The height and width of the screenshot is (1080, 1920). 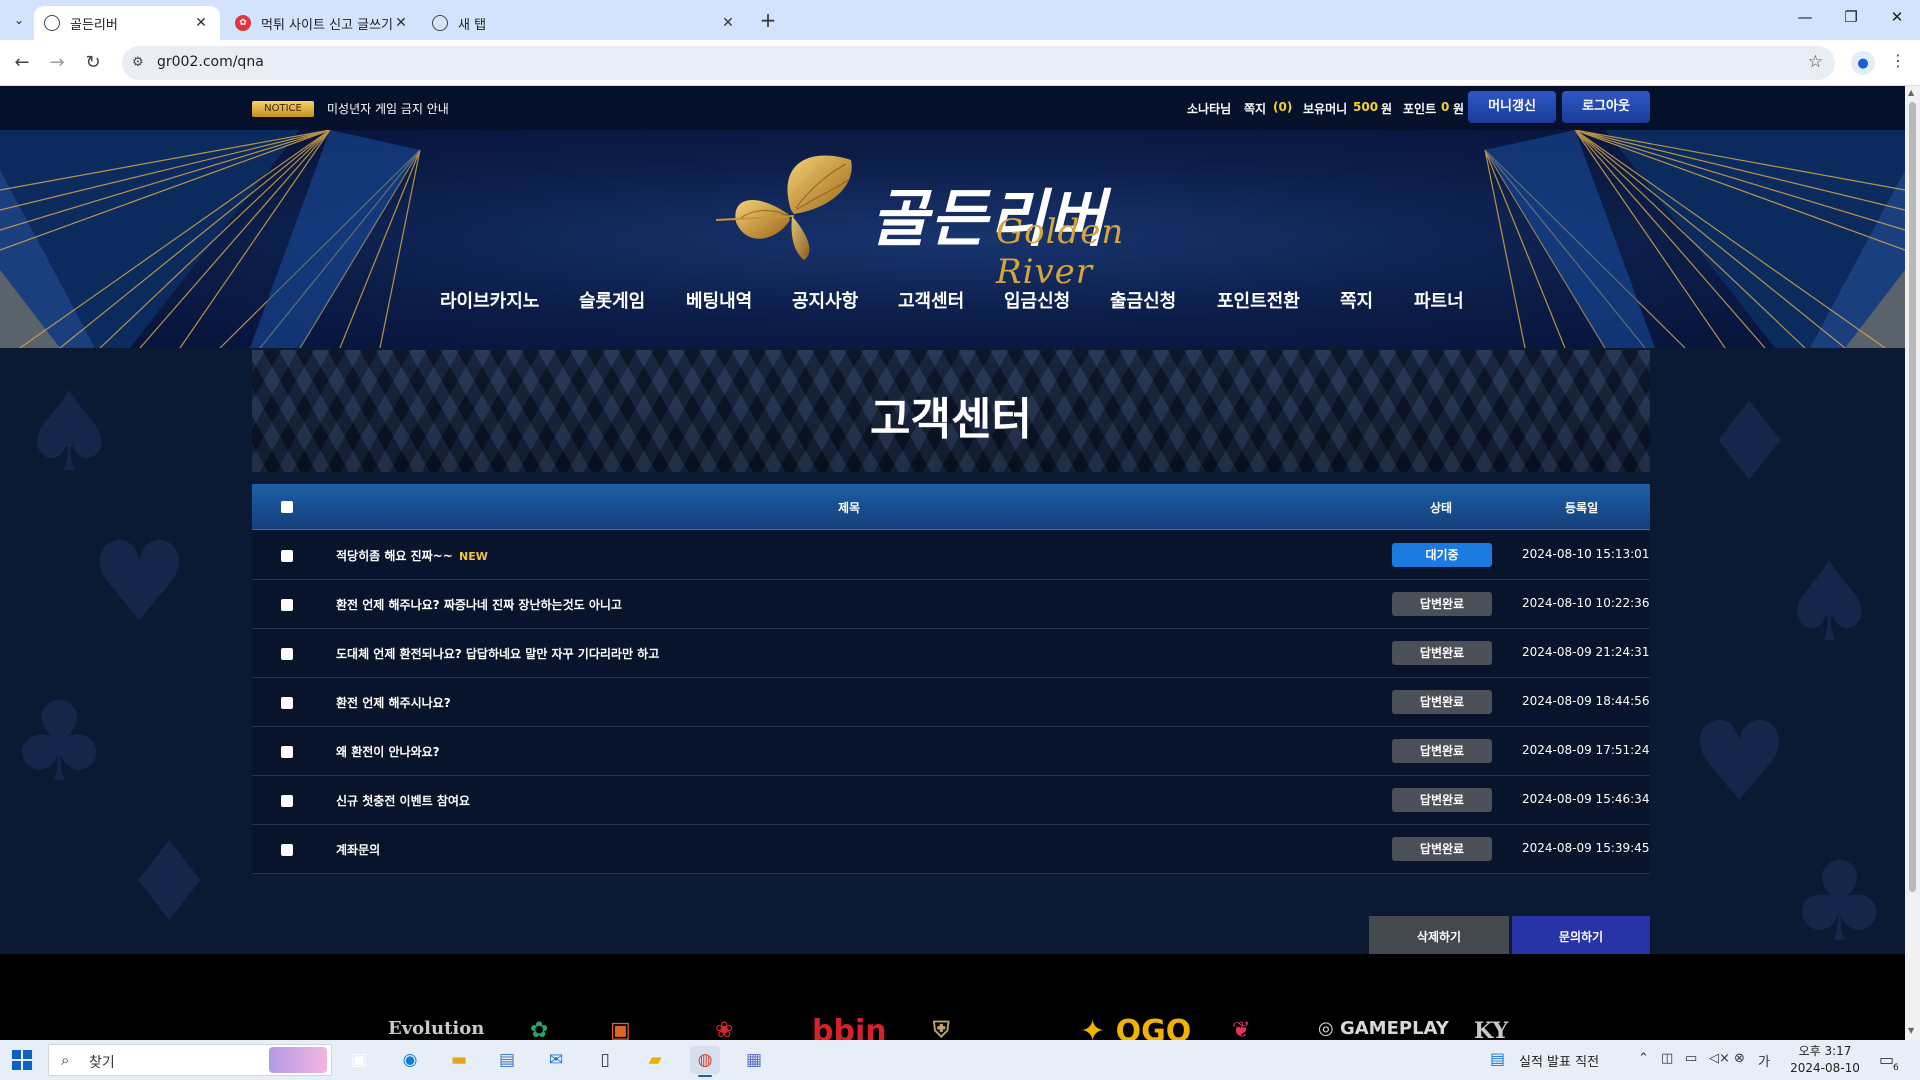 What do you see at coordinates (1439, 937) in the screenshot?
I see `delete-button: 삭제하기` at bounding box center [1439, 937].